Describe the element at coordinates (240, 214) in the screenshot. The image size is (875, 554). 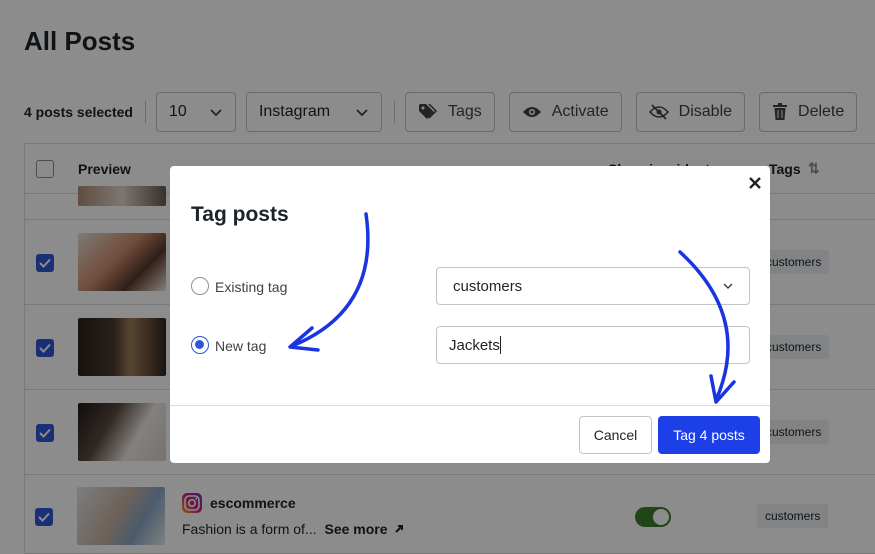
I see `modal-title: Tag posts` at that location.